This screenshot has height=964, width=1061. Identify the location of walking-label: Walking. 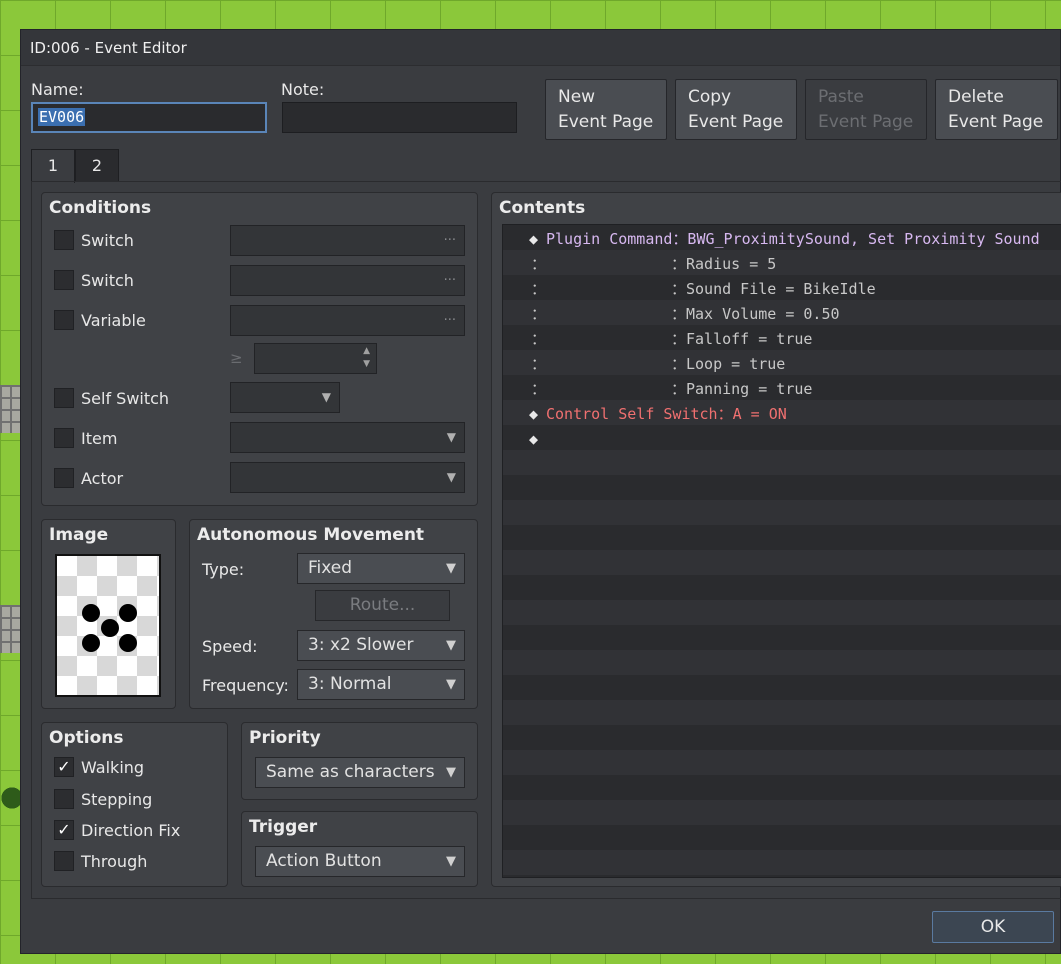
(113, 767).